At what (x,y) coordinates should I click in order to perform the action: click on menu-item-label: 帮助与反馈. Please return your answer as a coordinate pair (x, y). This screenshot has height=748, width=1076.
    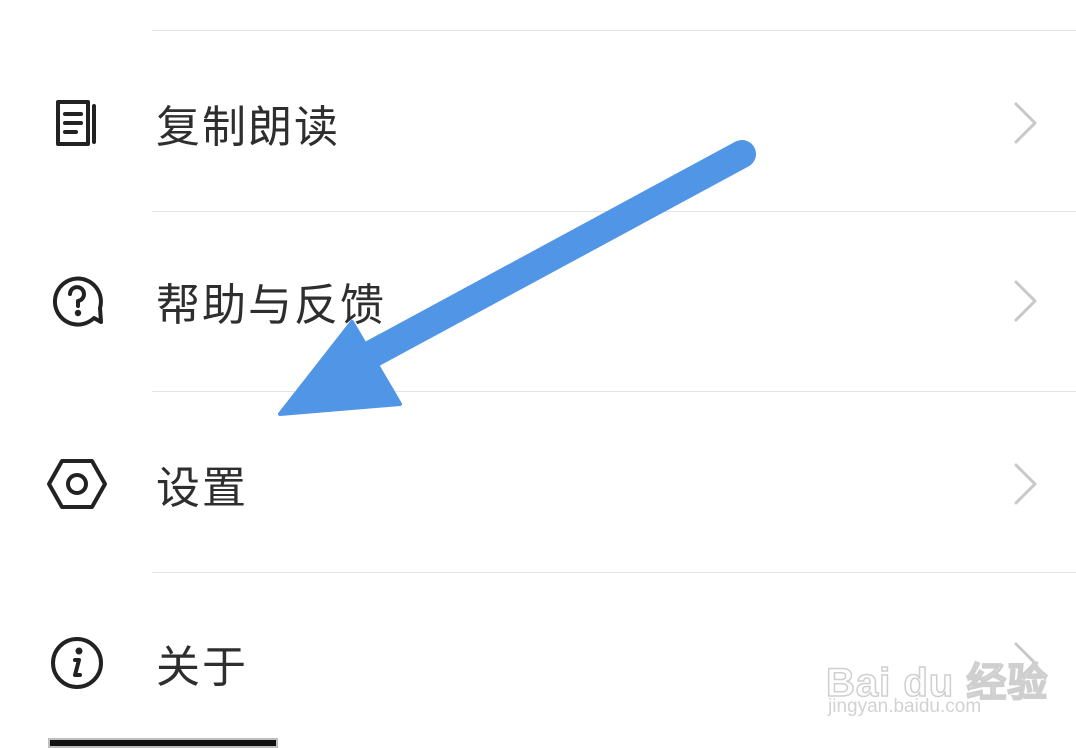
    Looking at the image, I should click on (271, 305).